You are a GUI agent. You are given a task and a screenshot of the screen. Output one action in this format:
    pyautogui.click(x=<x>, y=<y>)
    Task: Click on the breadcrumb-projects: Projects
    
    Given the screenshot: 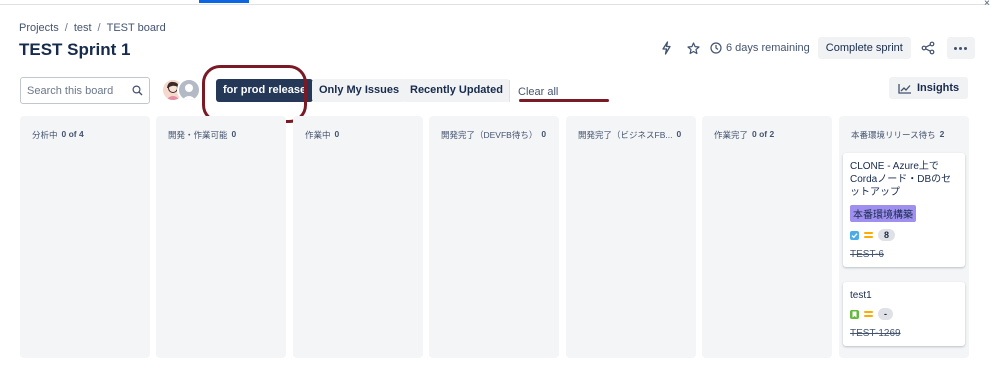 What is the action you would take?
    pyautogui.click(x=39, y=28)
    